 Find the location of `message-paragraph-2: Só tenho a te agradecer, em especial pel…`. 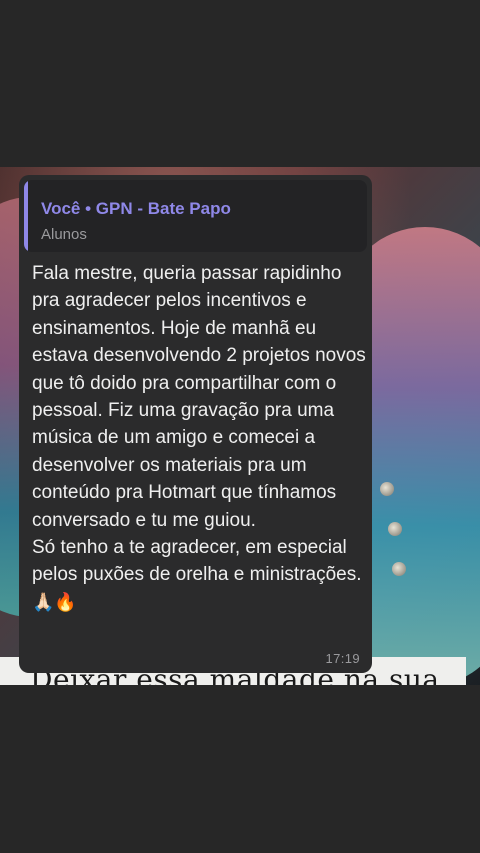

message-paragraph-2: Só tenho a te agradecer, em especial pel… is located at coordinates (200, 575).